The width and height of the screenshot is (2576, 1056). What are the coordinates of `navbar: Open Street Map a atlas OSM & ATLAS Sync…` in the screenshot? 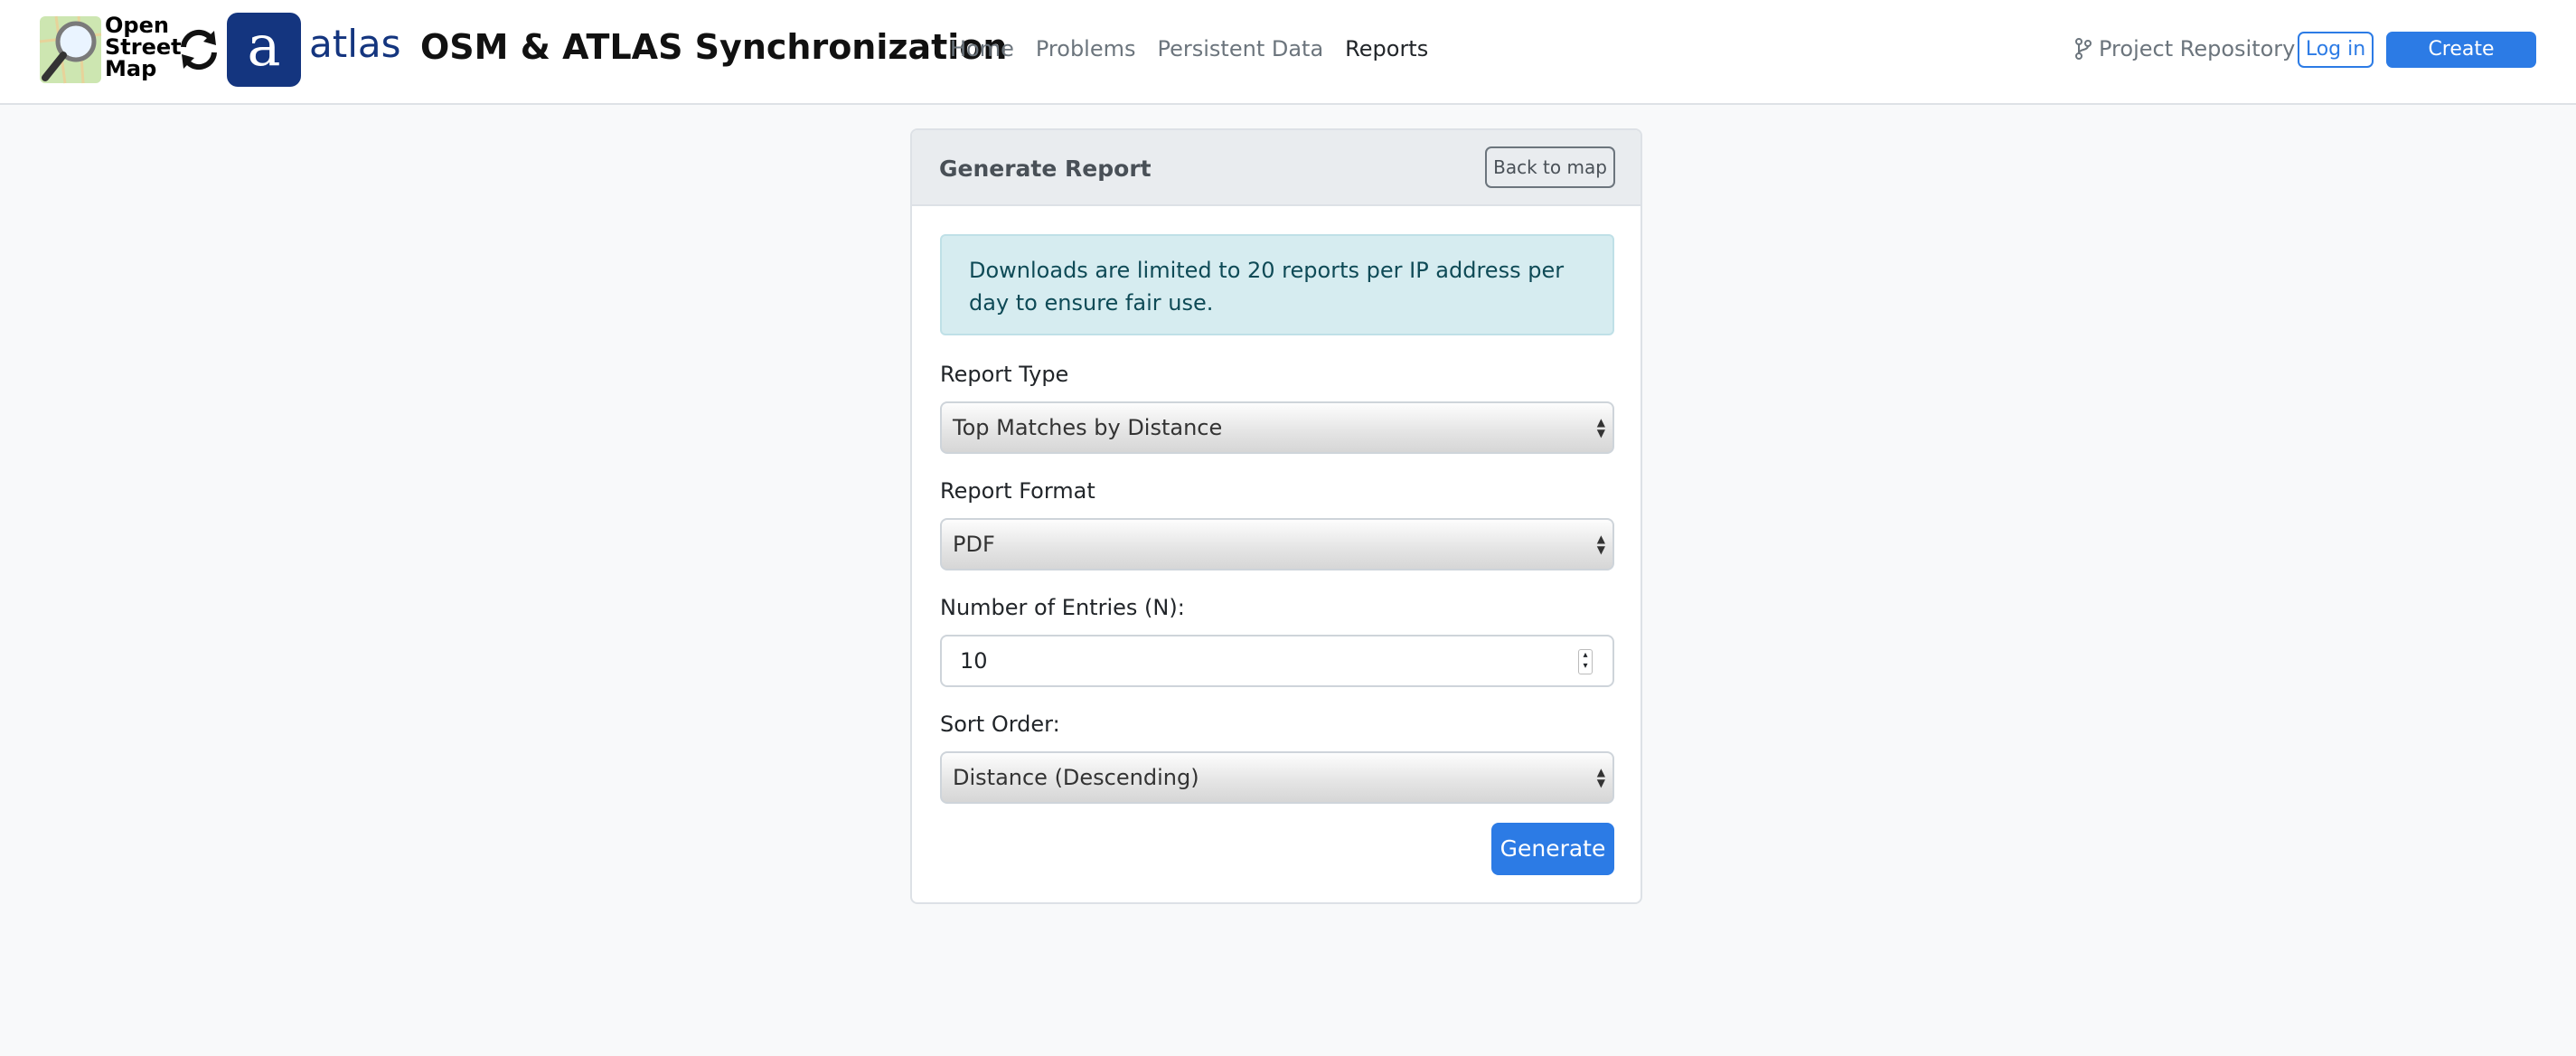 It's located at (1288, 52).